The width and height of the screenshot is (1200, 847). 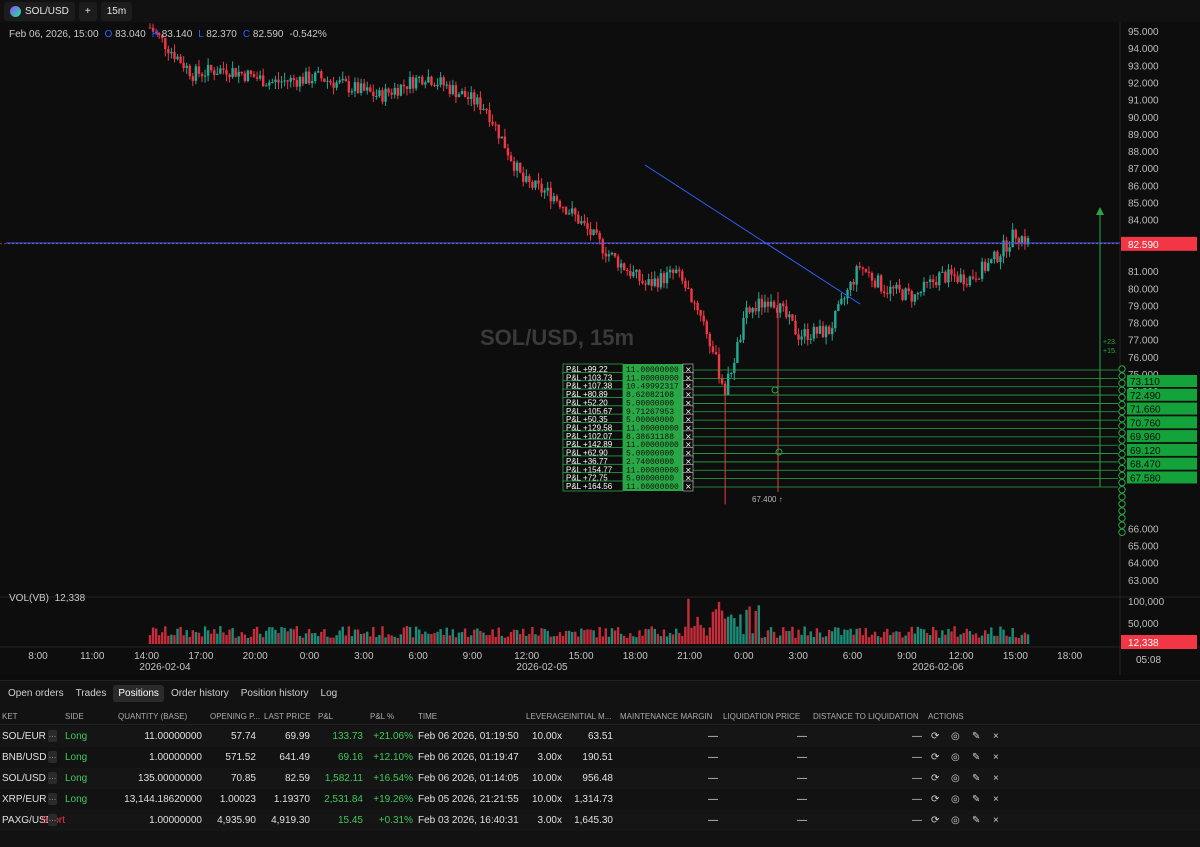 I want to click on time-tick-label: 12:00, so click(x=526, y=656).